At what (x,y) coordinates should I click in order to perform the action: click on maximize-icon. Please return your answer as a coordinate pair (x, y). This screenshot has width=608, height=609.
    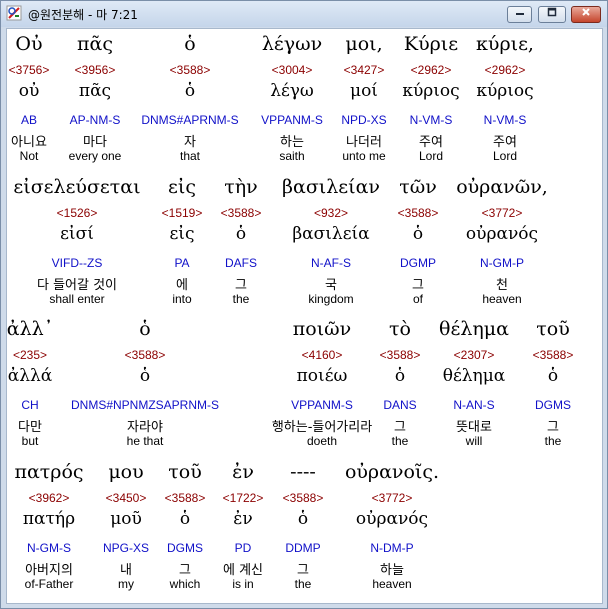
    Looking at the image, I should click on (552, 12).